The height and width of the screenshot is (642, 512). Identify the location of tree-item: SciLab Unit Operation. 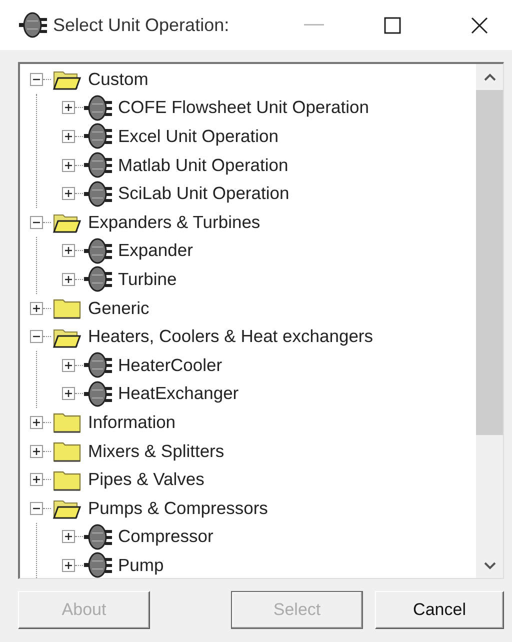
(204, 193).